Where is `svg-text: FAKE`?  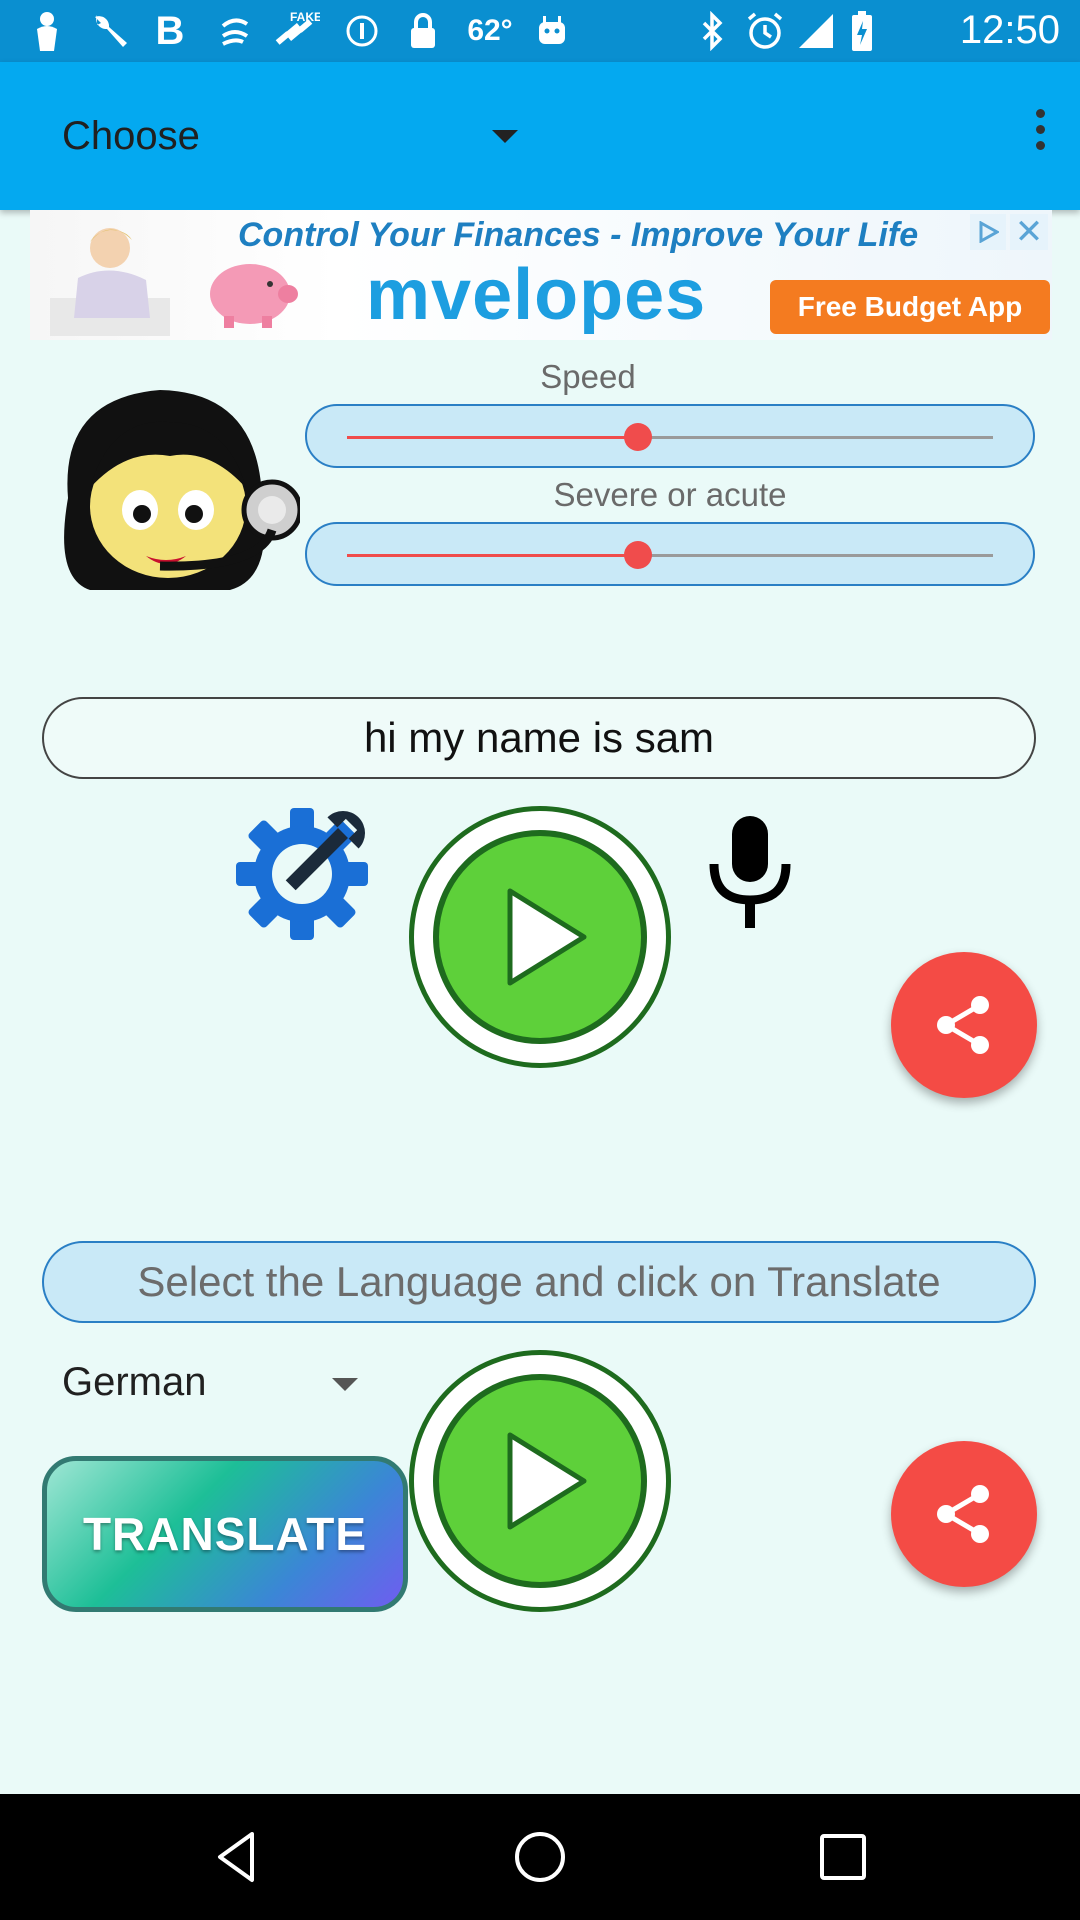
svg-text: FAKE is located at coordinates (305, 17).